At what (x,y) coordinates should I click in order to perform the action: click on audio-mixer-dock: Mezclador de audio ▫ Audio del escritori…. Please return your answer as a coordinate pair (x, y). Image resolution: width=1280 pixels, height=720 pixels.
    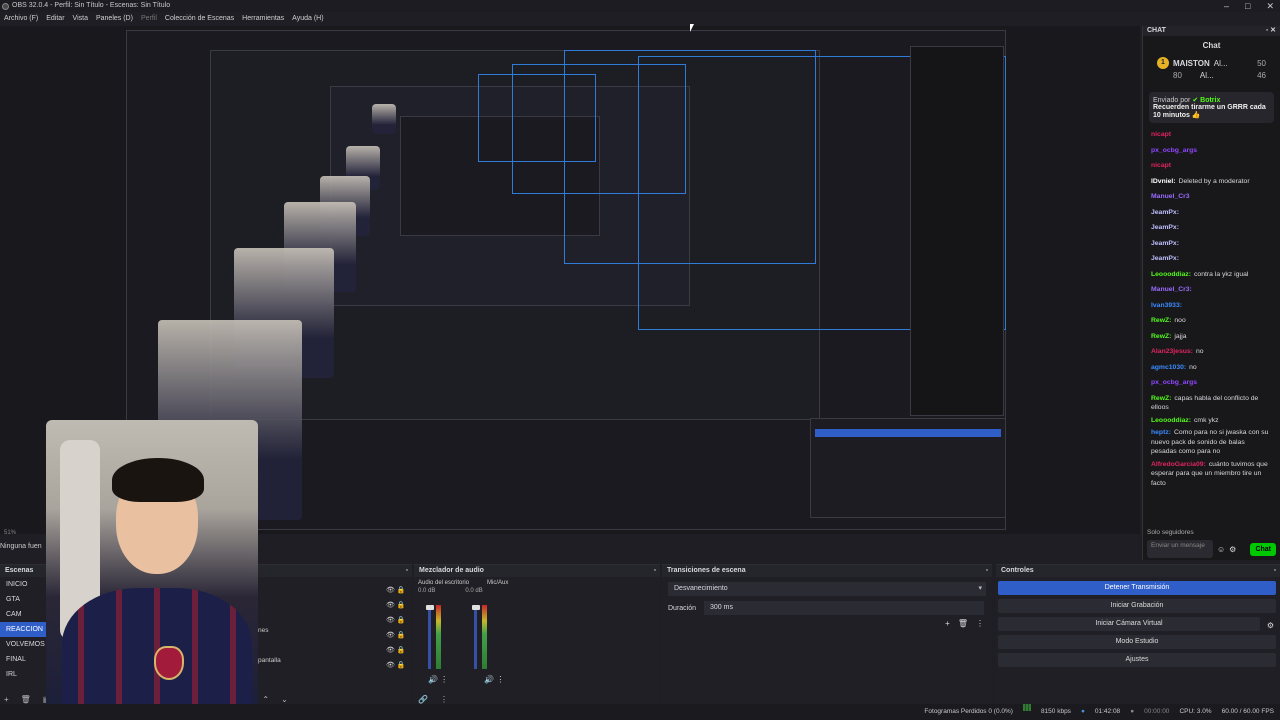
    Looking at the image, I should click on (537, 634).